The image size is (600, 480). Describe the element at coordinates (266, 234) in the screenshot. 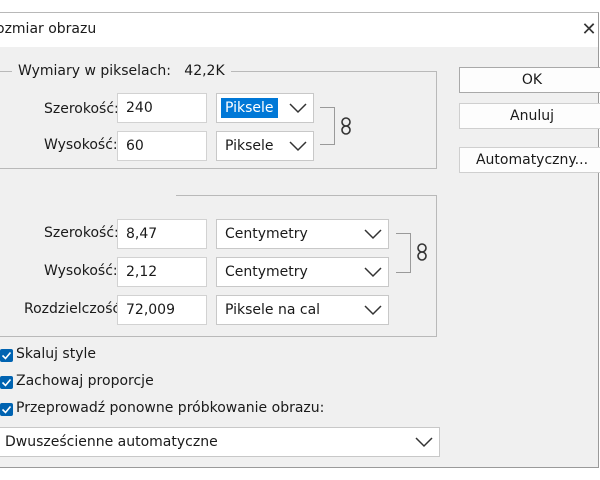

I see `doc-width-unit-value: Centymetry` at that location.